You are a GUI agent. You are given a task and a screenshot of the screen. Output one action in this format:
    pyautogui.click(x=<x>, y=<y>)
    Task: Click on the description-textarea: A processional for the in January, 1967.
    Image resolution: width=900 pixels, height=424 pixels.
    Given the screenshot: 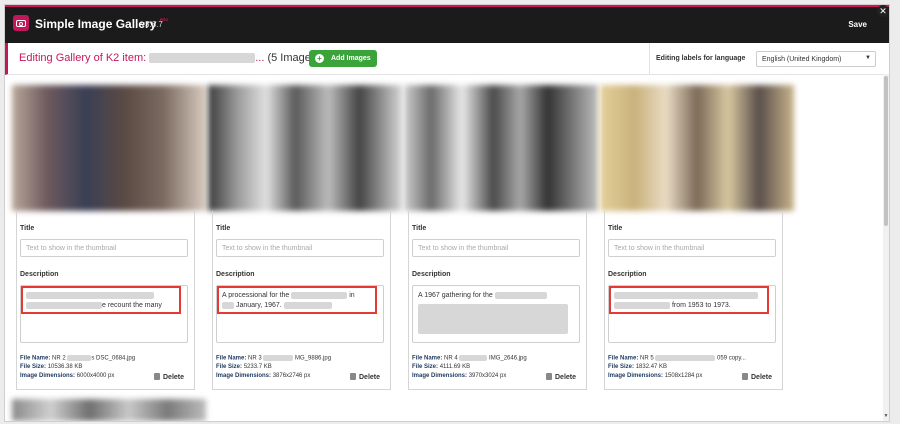 What is the action you would take?
    pyautogui.click(x=300, y=314)
    